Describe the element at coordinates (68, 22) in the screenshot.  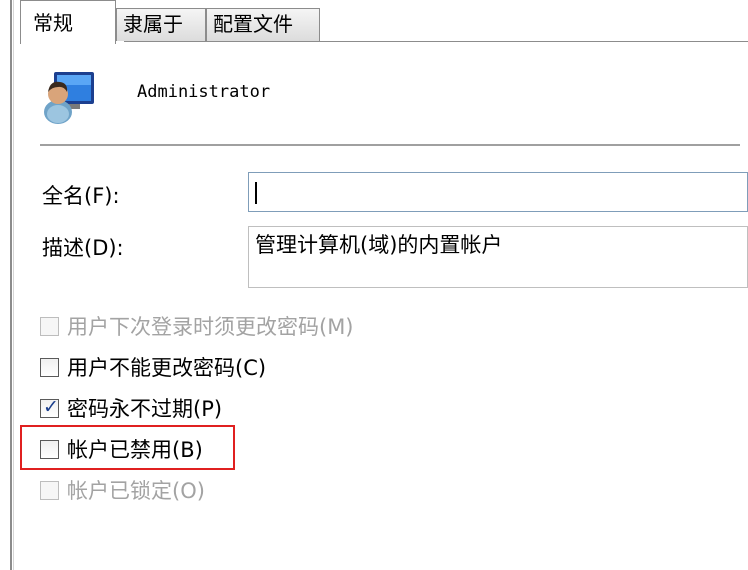
I see `tab-general: 常规` at that location.